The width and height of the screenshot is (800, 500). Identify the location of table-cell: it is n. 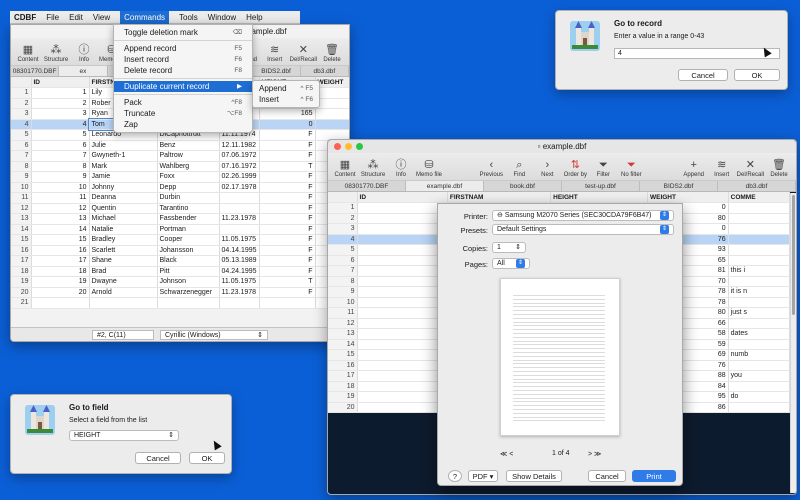
(759, 292).